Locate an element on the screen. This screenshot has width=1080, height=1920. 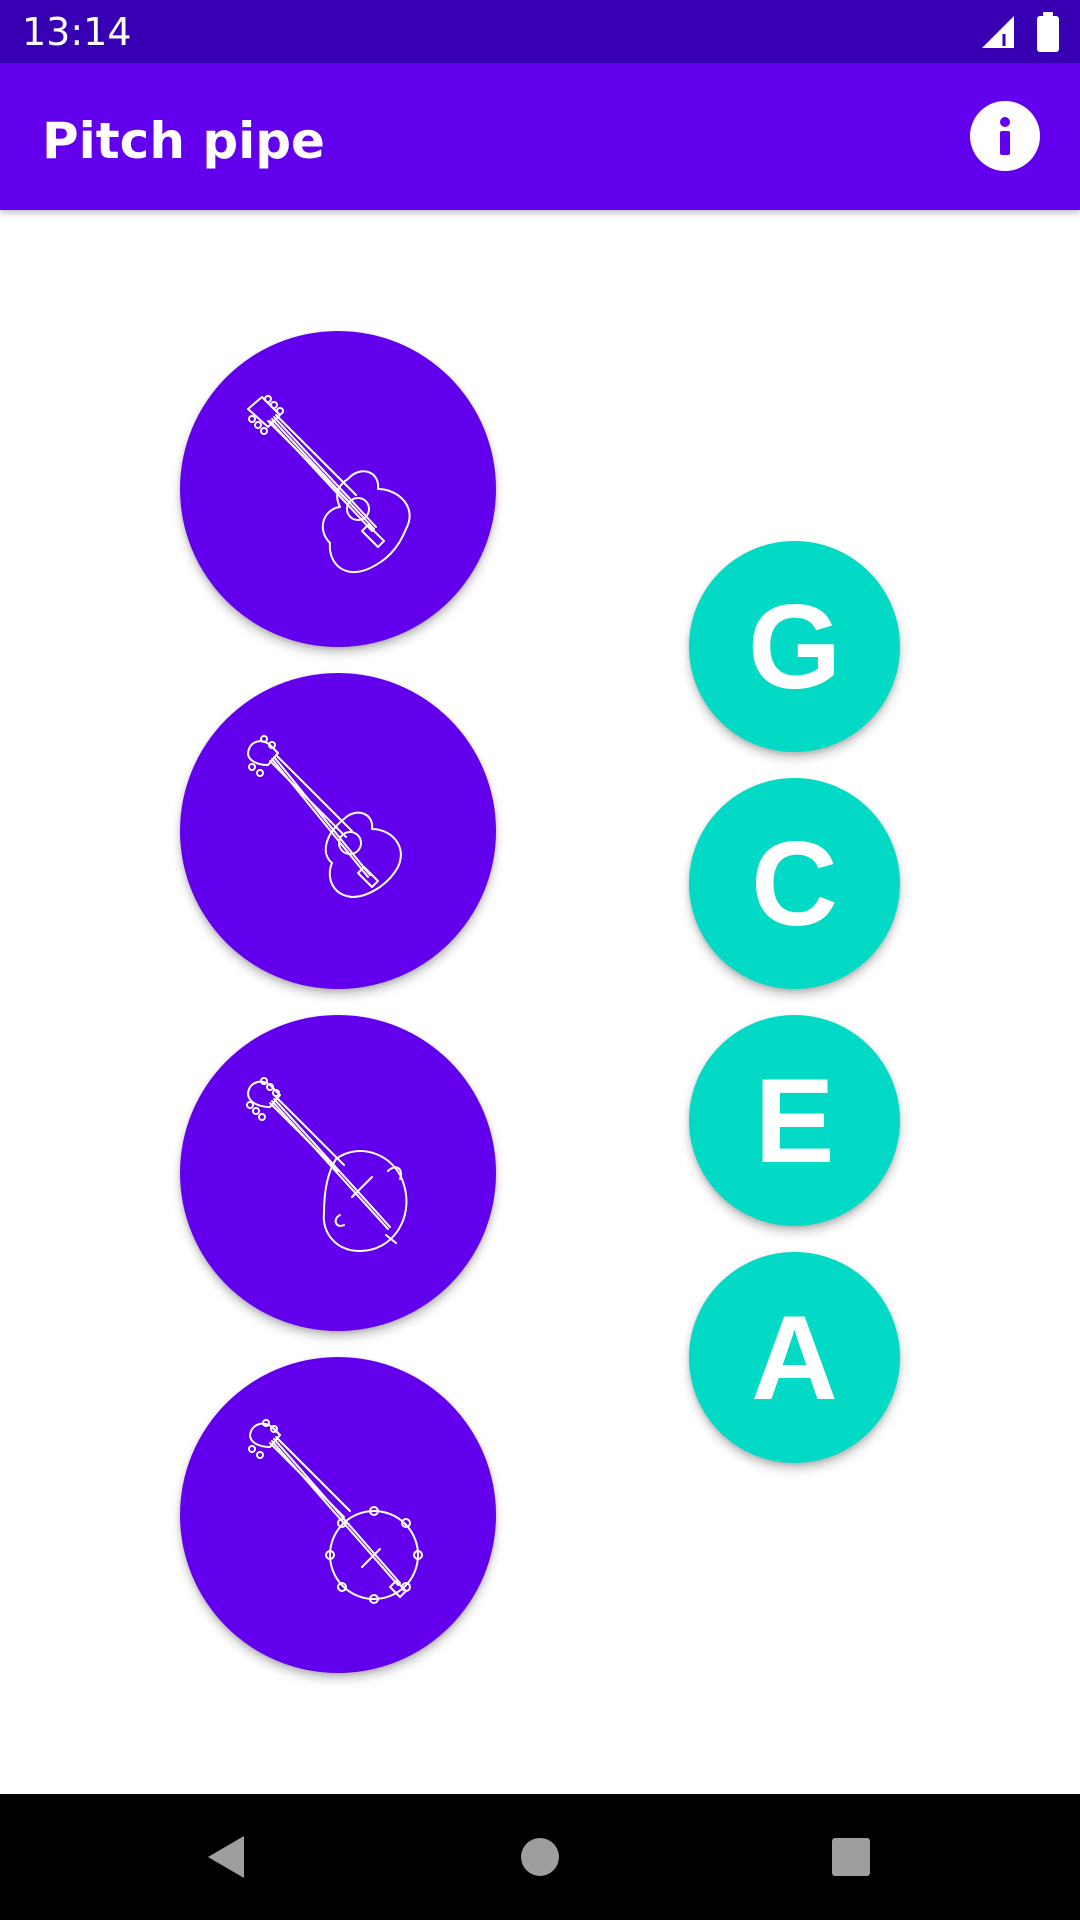
guitar-icon is located at coordinates (329, 484).